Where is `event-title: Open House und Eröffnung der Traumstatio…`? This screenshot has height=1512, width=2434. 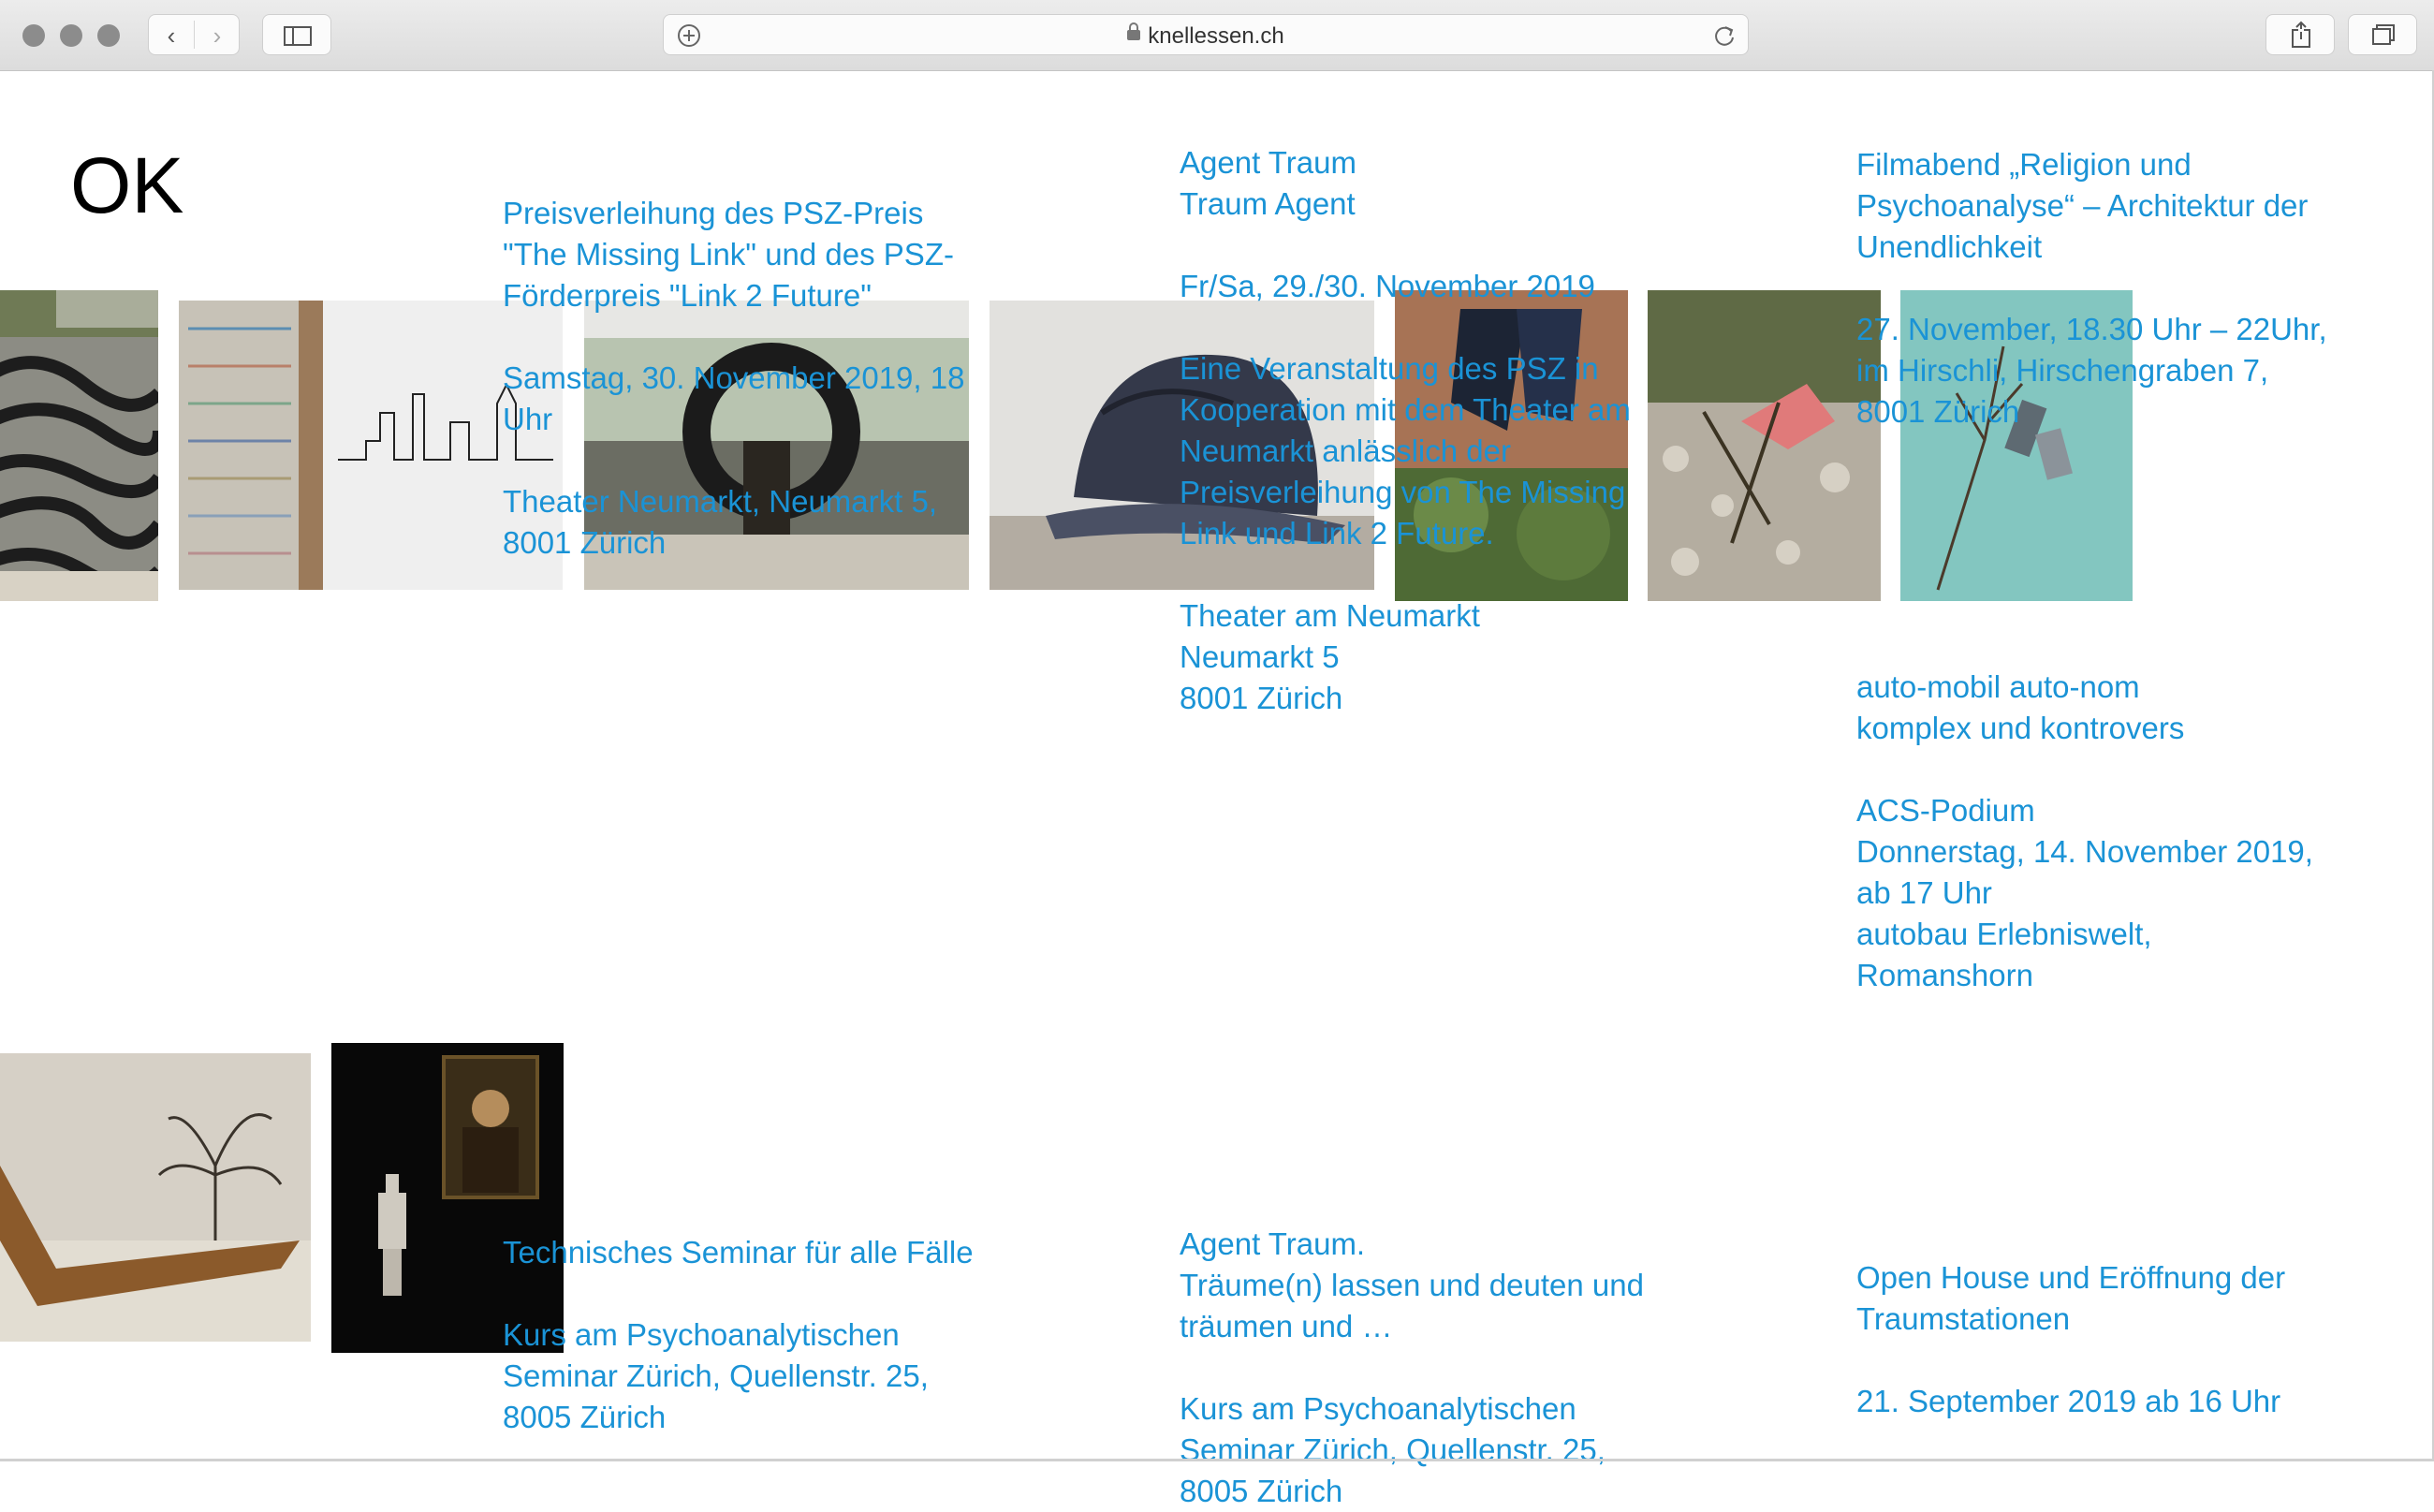 event-title: Open House und Eröffnung der Traumstatio… is located at coordinates (2095, 1298).